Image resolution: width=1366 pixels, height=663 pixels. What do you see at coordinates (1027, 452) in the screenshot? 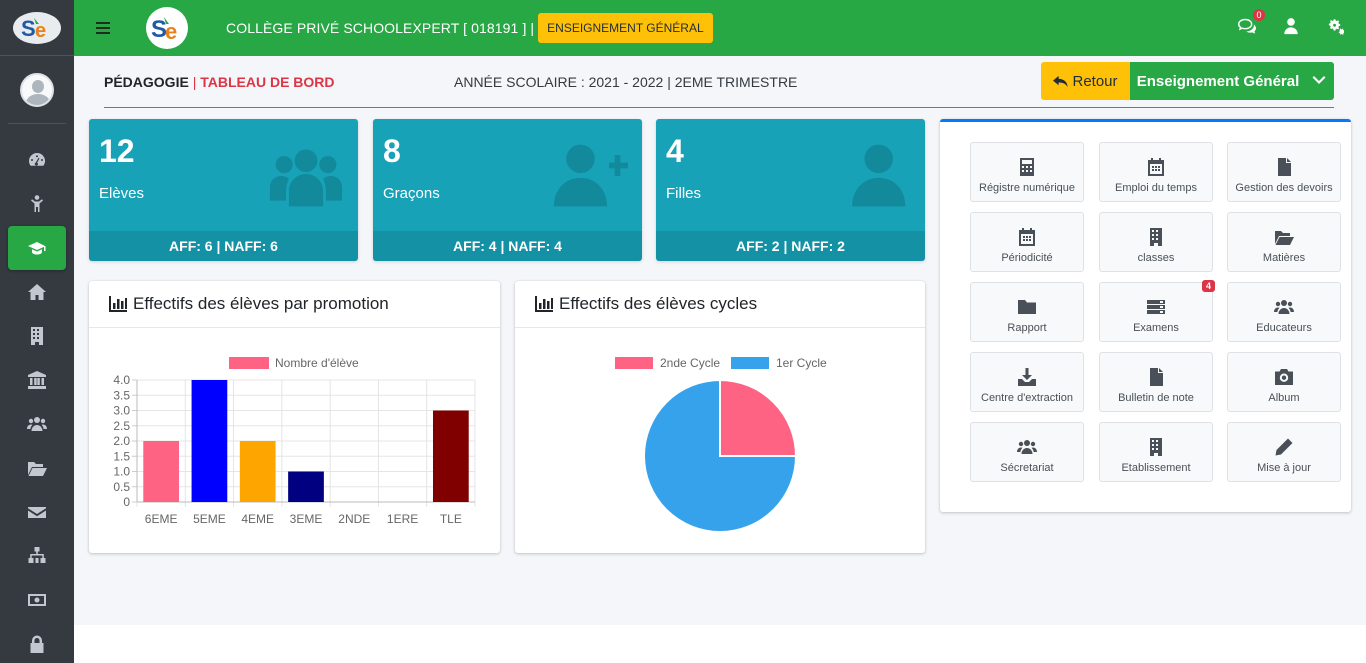
I see `tool-sécretariat: Sécretariat` at bounding box center [1027, 452].